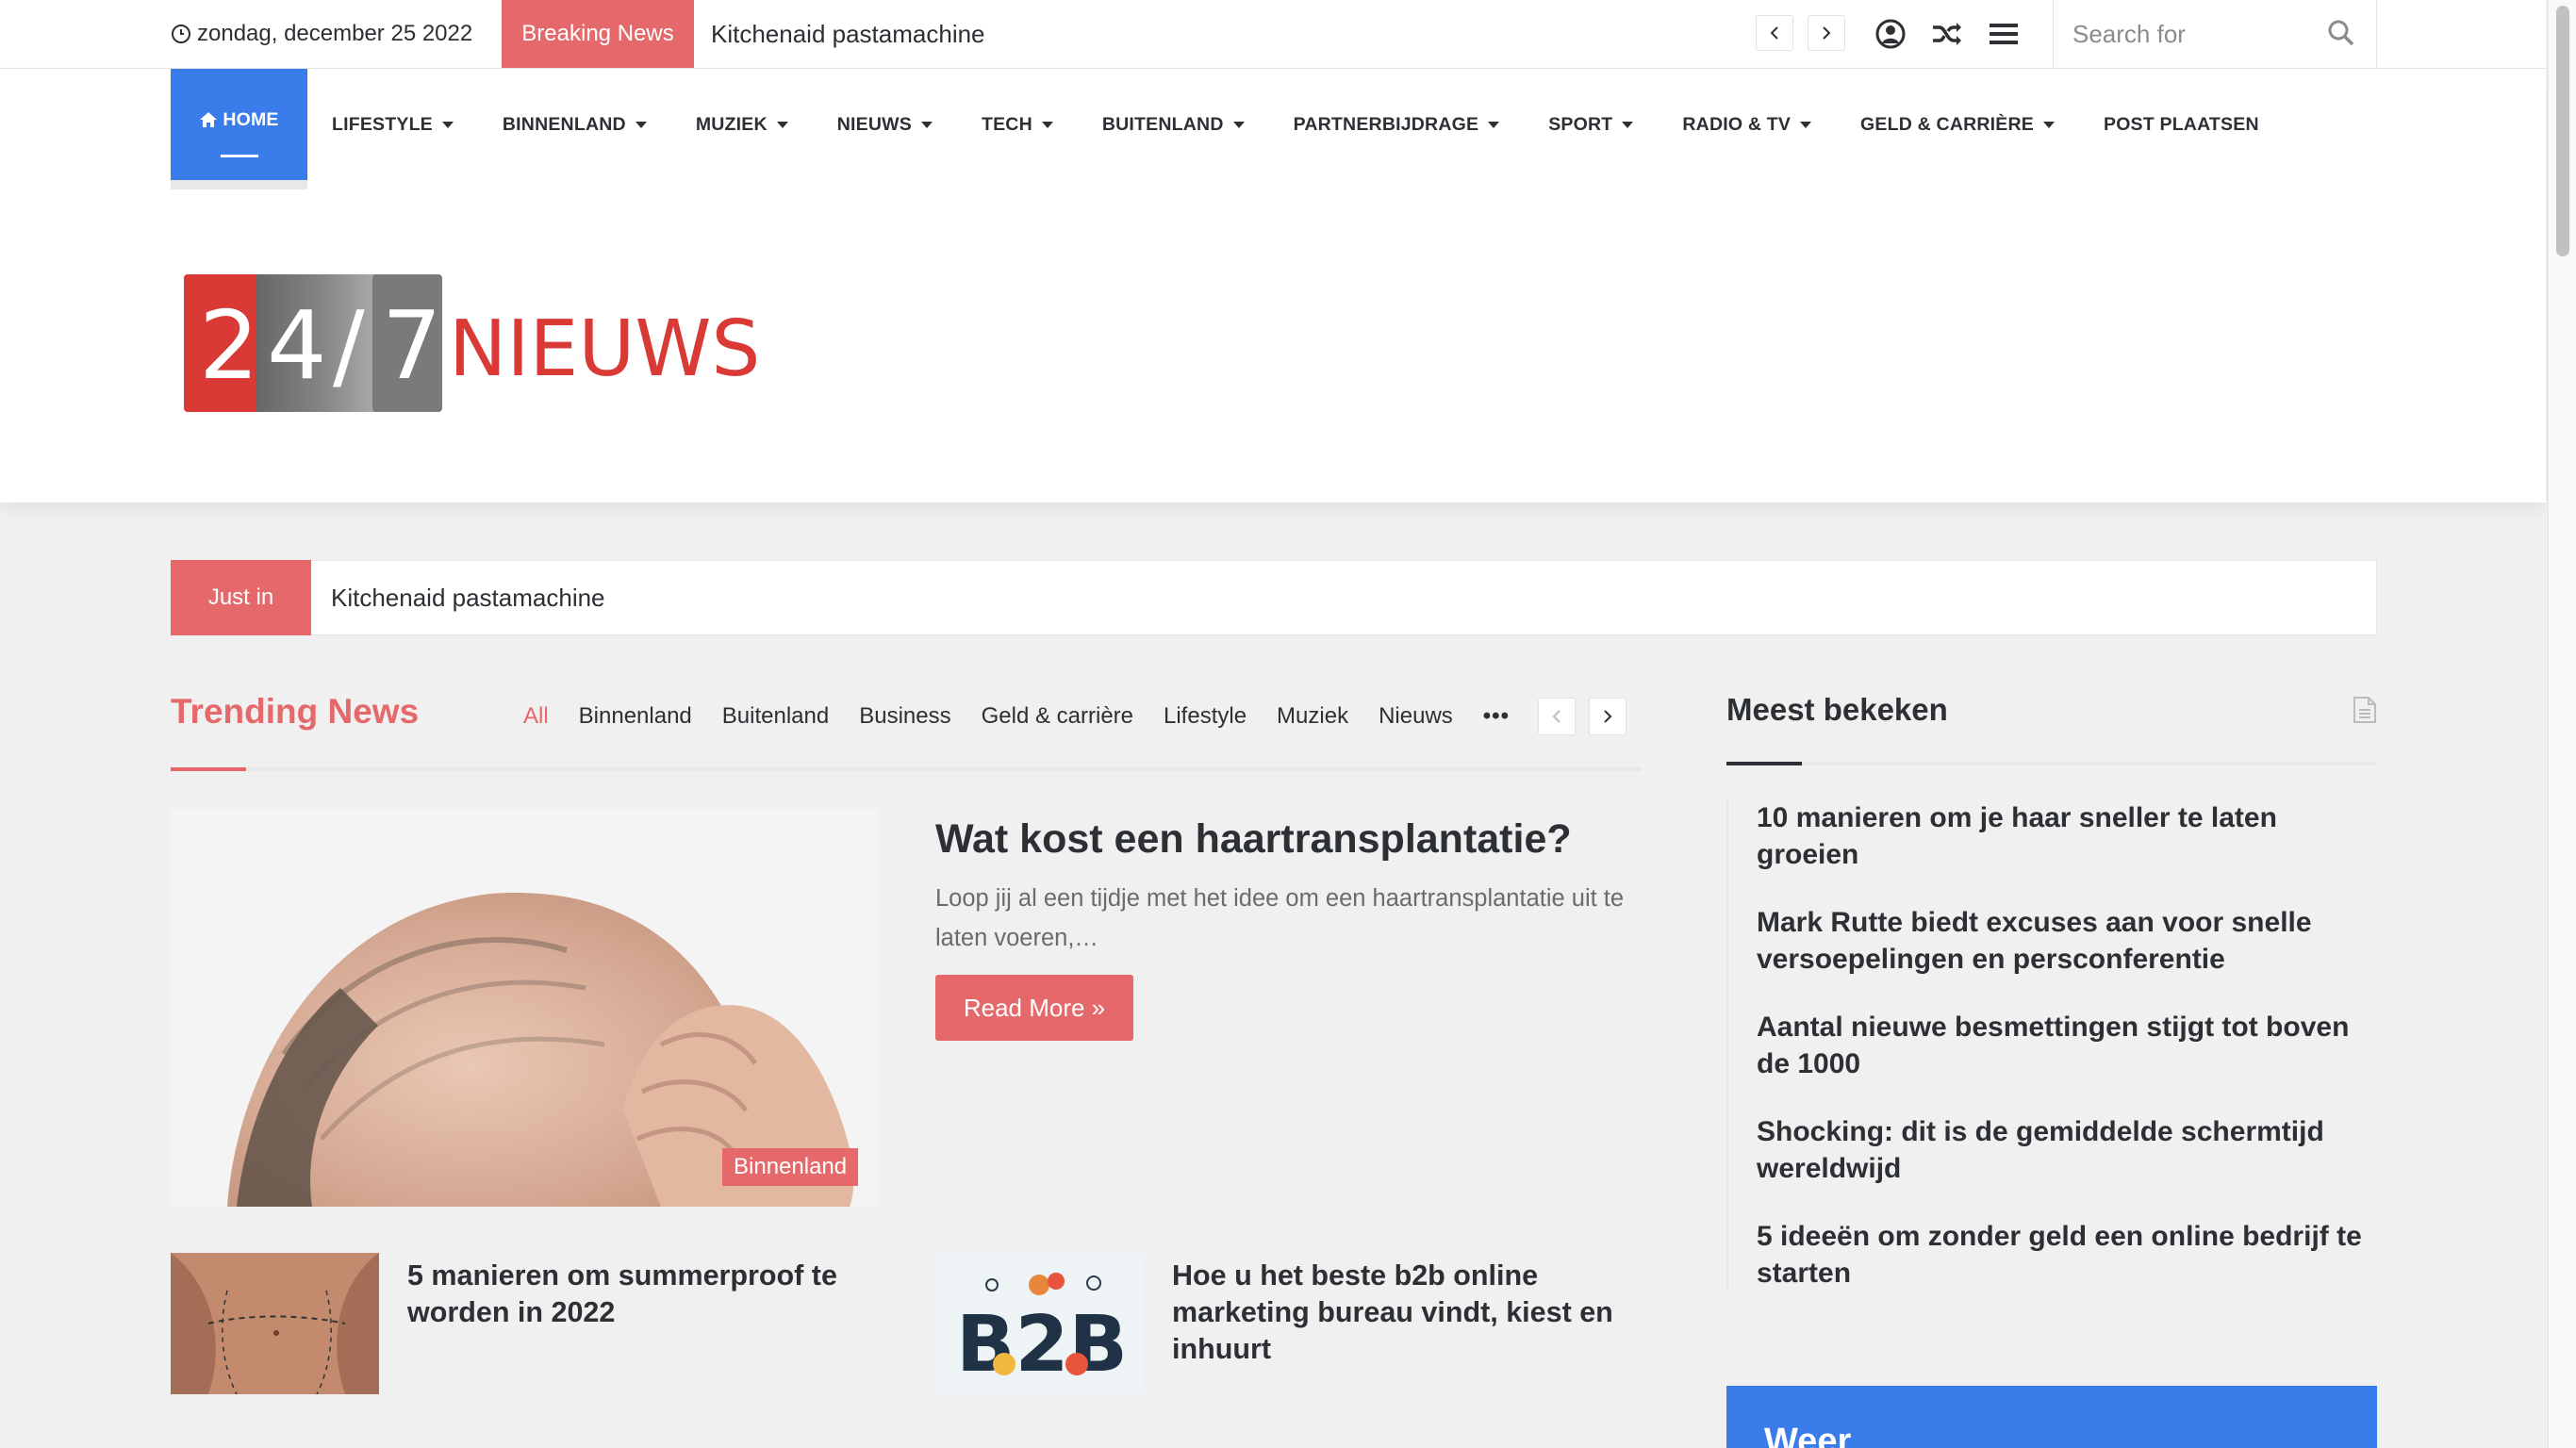 This screenshot has width=2576, height=1448. What do you see at coordinates (1496, 716) in the screenshot?
I see `more-tabs-button: •••` at bounding box center [1496, 716].